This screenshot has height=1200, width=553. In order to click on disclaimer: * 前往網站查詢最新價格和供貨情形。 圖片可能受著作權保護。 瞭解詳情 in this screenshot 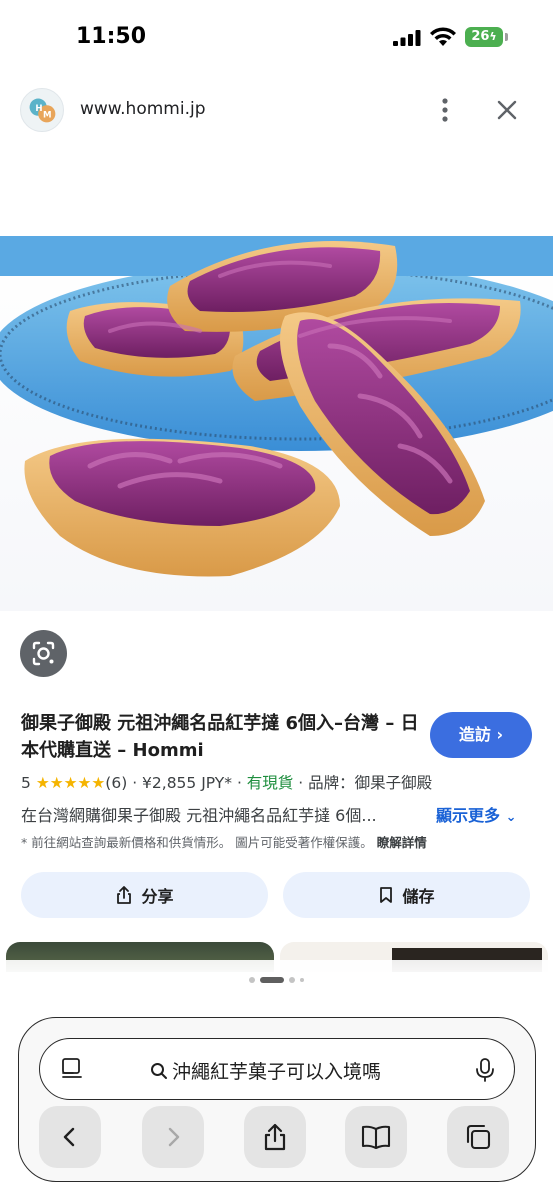, I will do `click(281, 841)`.